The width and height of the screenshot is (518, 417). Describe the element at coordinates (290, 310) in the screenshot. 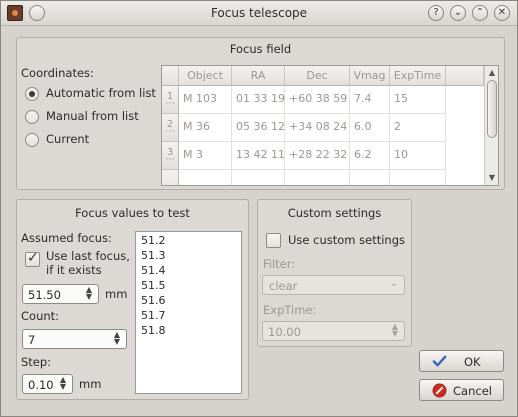

I see `exptime-label: ExpTime:` at that location.